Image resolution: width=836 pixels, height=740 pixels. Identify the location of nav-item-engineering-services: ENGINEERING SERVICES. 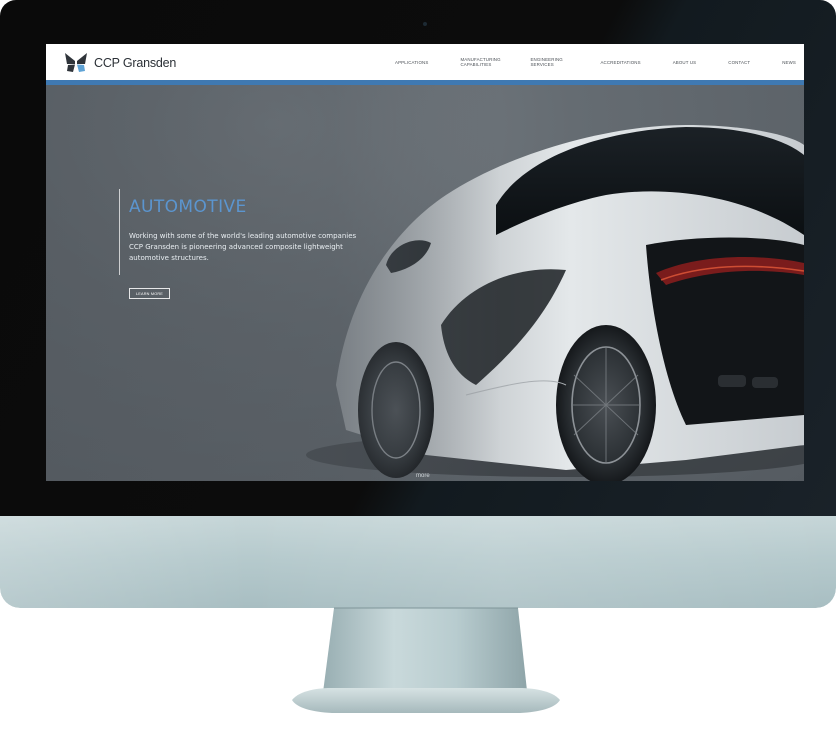
(549, 62).